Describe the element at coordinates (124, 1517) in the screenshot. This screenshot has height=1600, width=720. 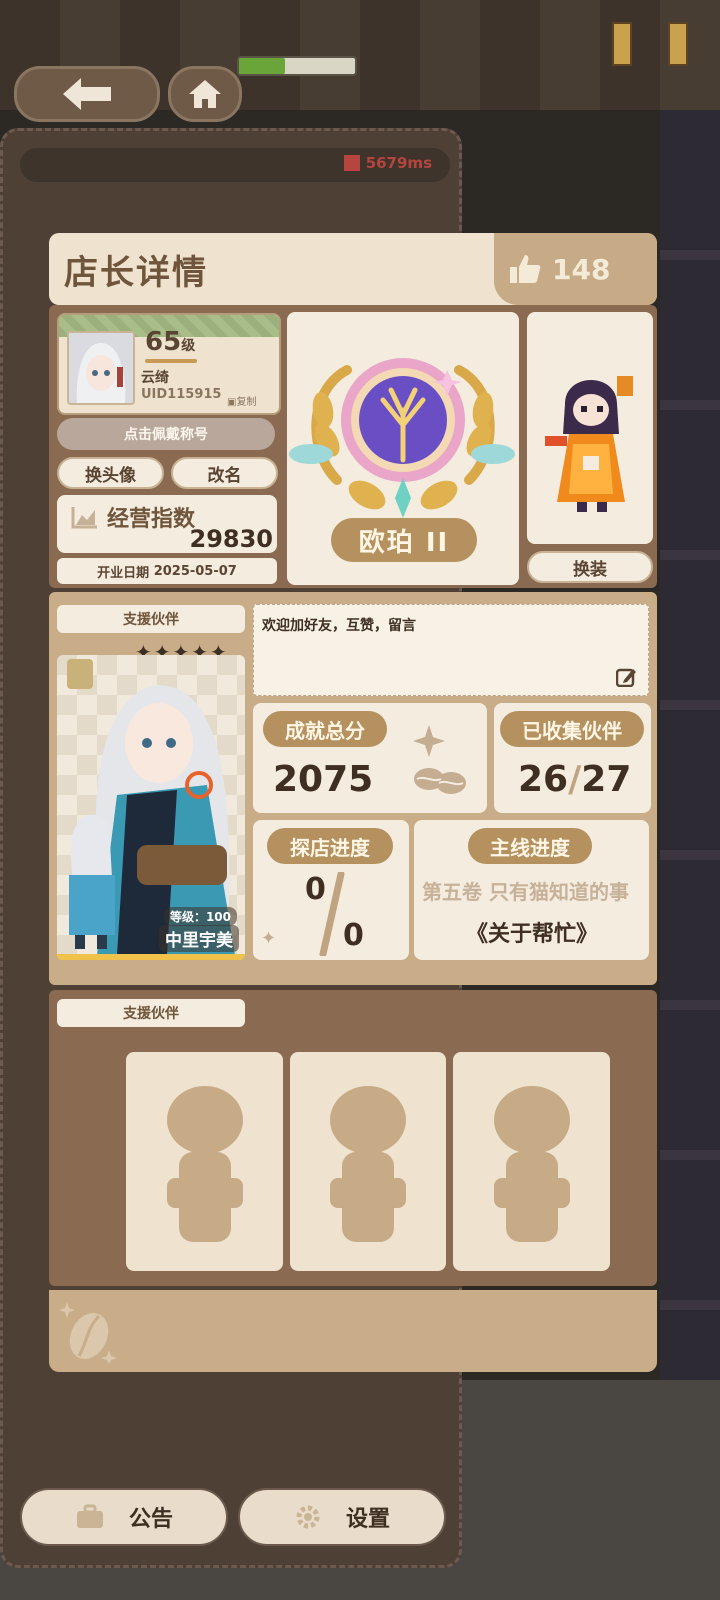
I see `notice-button: 公告` at that location.